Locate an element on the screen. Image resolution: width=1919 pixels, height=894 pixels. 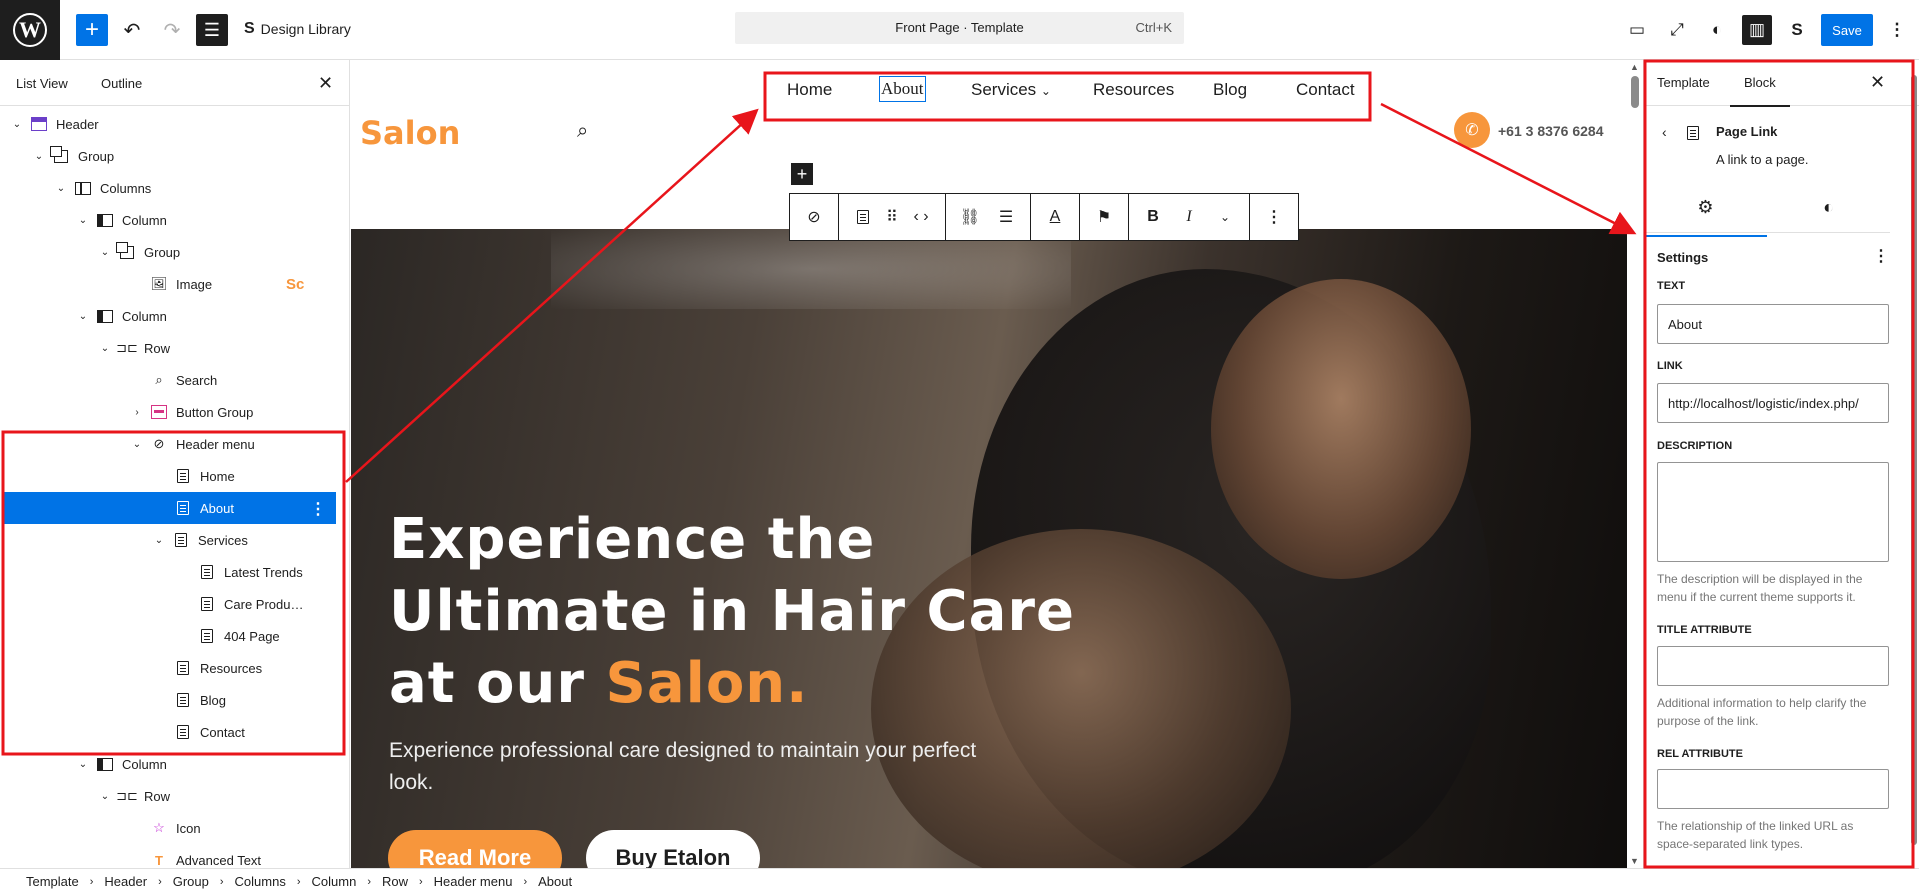
read-more-button: Read More is located at coordinates (475, 849).